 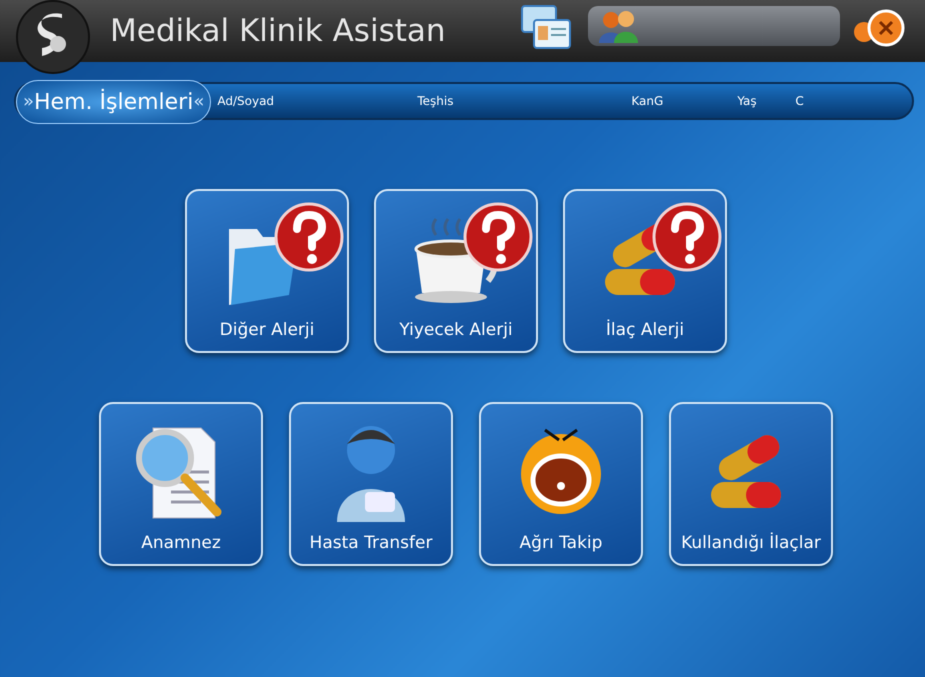 I want to click on id-cards-icon, so click(x=546, y=28).